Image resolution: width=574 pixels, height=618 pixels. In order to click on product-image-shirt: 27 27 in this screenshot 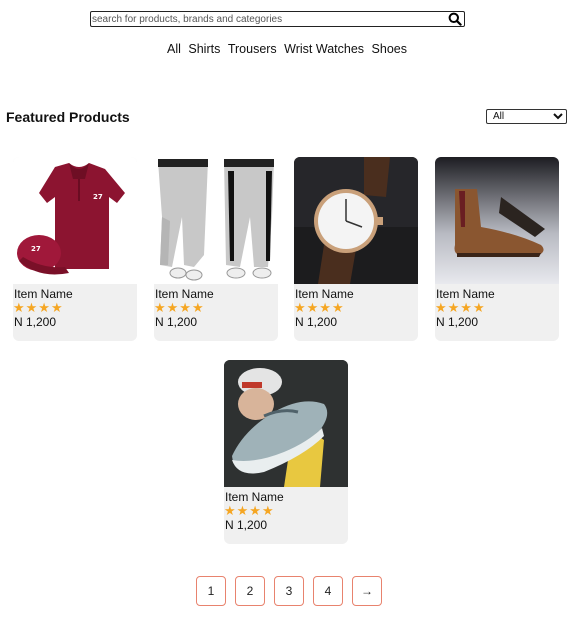, I will do `click(75, 220)`.